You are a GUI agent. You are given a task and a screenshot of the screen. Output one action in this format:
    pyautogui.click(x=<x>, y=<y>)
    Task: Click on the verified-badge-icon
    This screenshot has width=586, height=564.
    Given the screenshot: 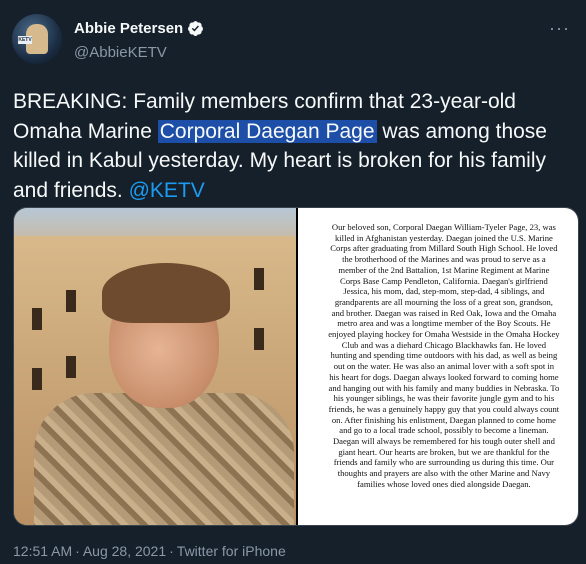 What is the action you would take?
    pyautogui.click(x=196, y=28)
    